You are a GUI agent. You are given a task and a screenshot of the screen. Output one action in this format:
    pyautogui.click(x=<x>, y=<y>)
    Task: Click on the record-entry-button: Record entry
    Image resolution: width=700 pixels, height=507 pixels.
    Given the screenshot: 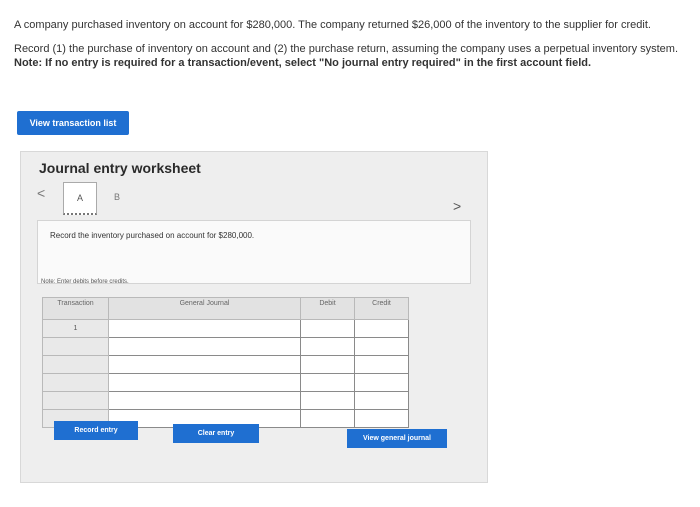 What is the action you would take?
    pyautogui.click(x=96, y=430)
    